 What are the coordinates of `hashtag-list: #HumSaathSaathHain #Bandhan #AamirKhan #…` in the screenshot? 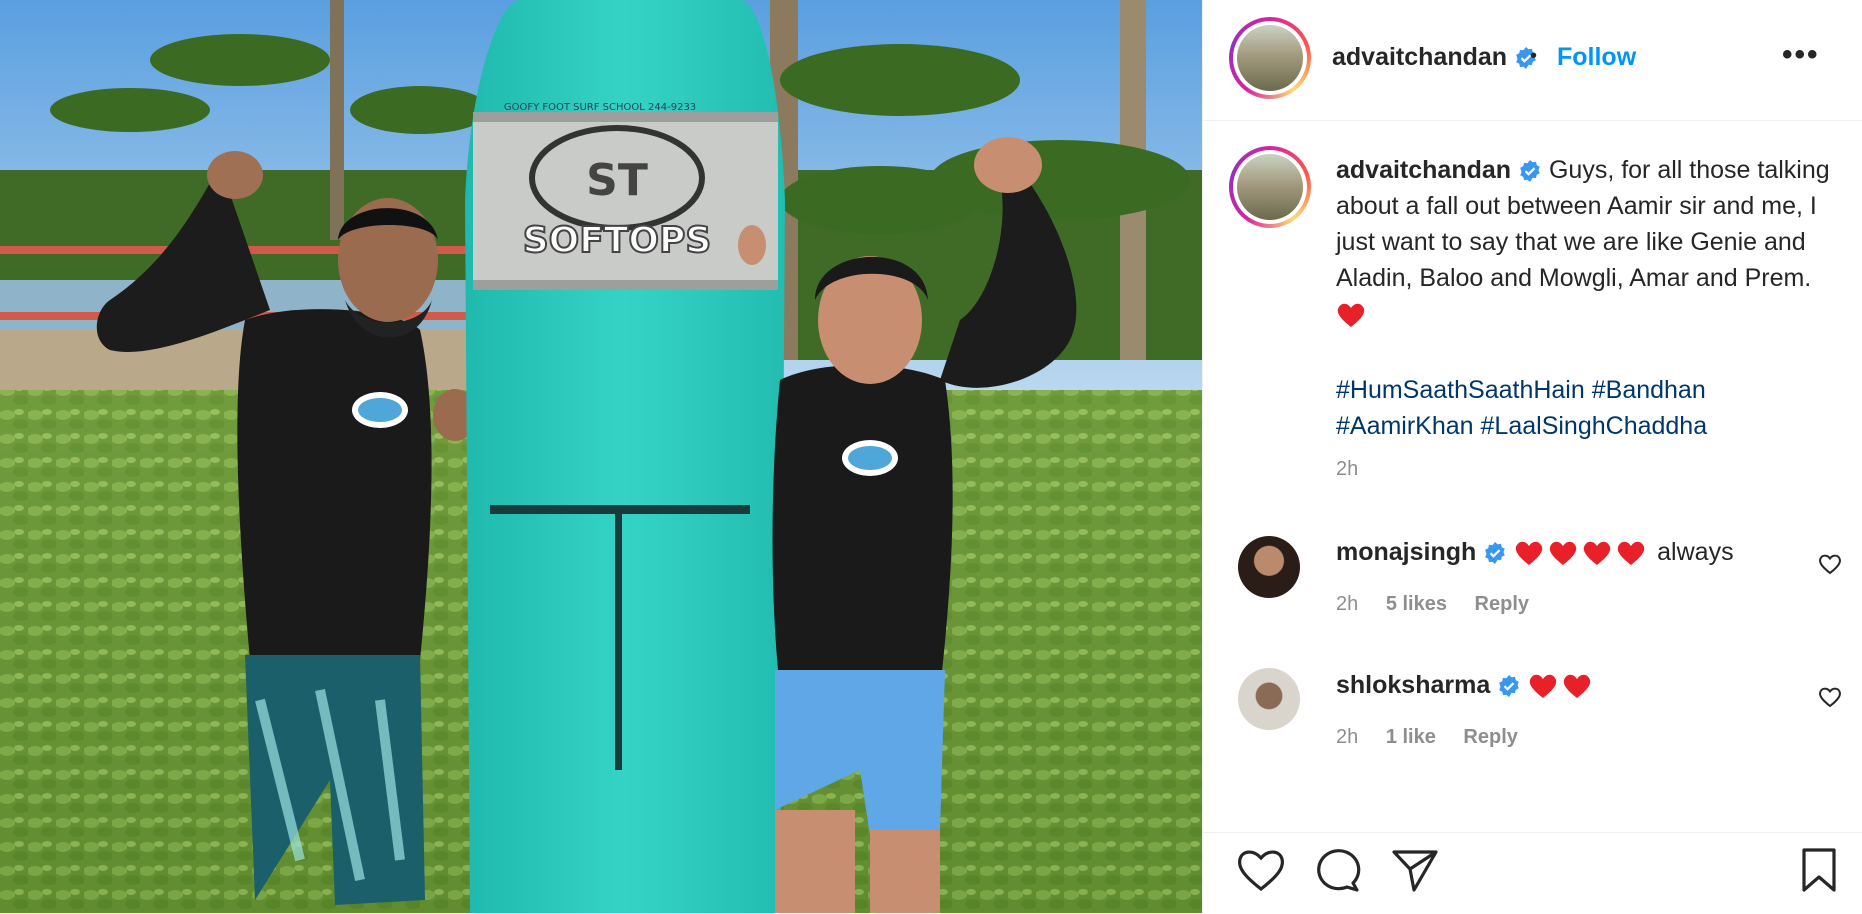 It's located at (1586, 408).